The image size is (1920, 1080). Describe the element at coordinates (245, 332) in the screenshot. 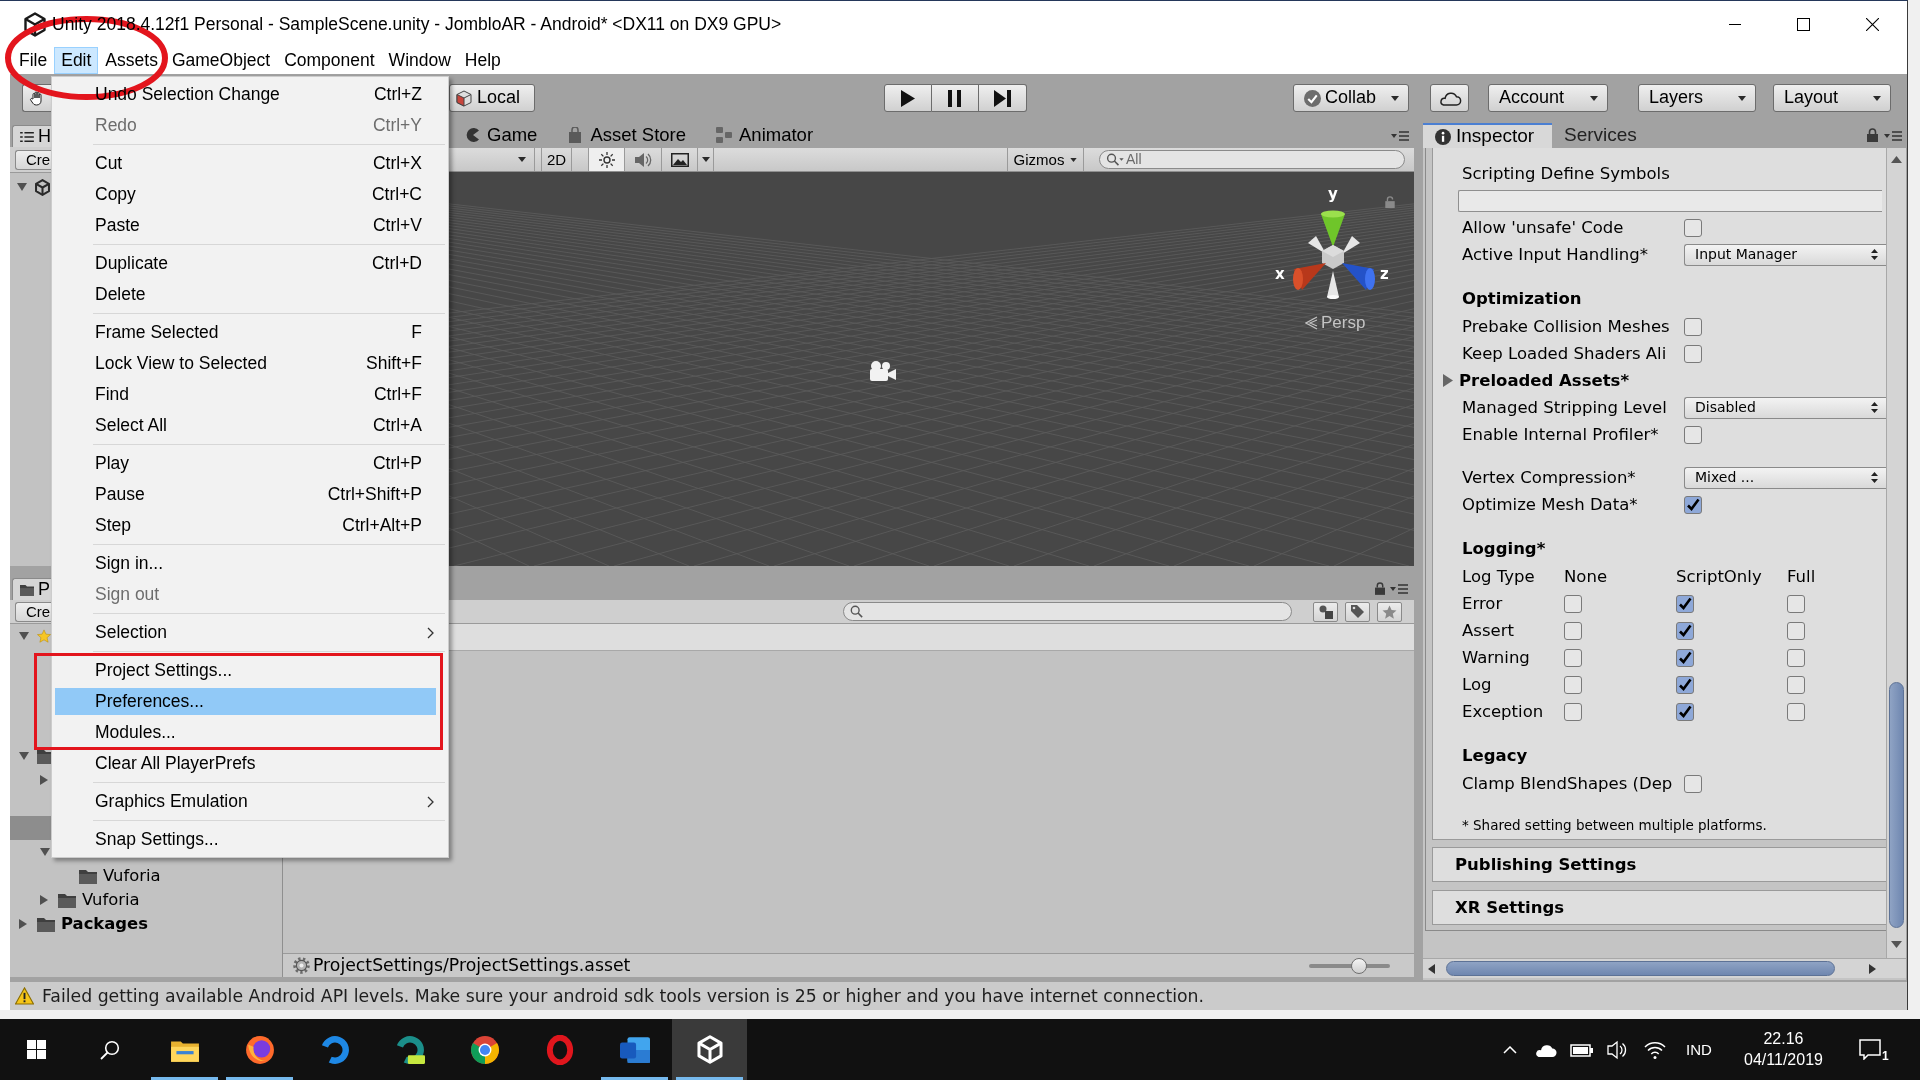

I see `menu-item: Frame Selected F` at that location.